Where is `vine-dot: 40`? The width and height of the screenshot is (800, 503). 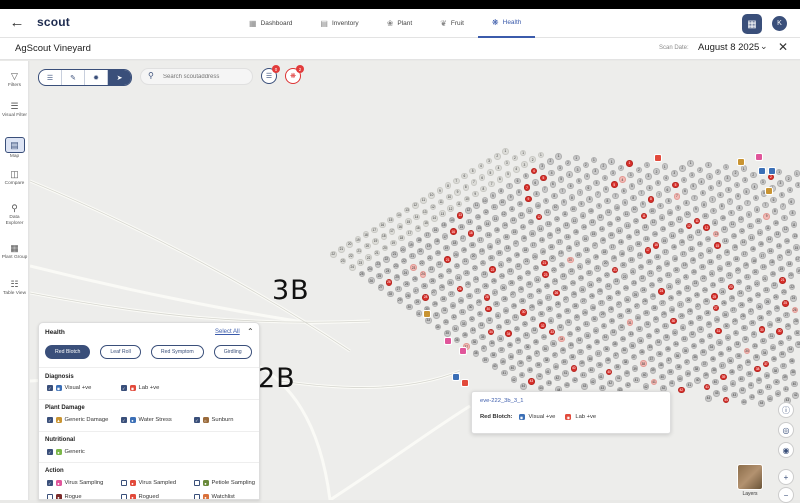 vine-dot: 40 is located at coordinates (495, 366).